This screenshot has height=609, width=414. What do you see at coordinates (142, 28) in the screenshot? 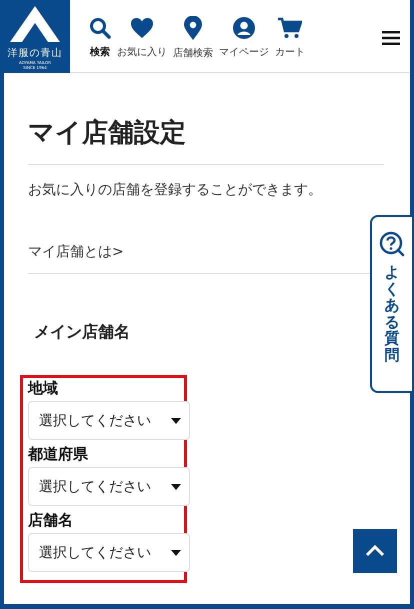
I see `heart-icon` at bounding box center [142, 28].